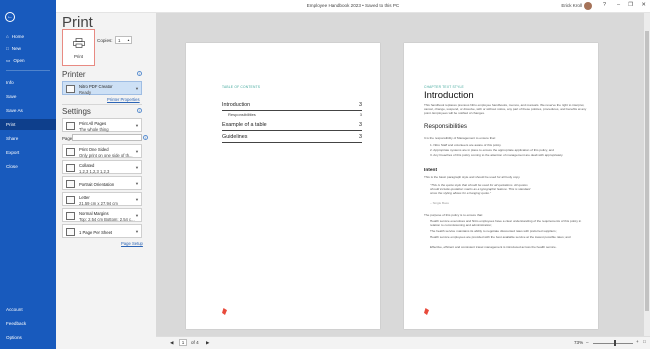 The height and width of the screenshot is (349, 650). What do you see at coordinates (70, 89) in the screenshot?
I see `printer-device-icon` at bounding box center [70, 89].